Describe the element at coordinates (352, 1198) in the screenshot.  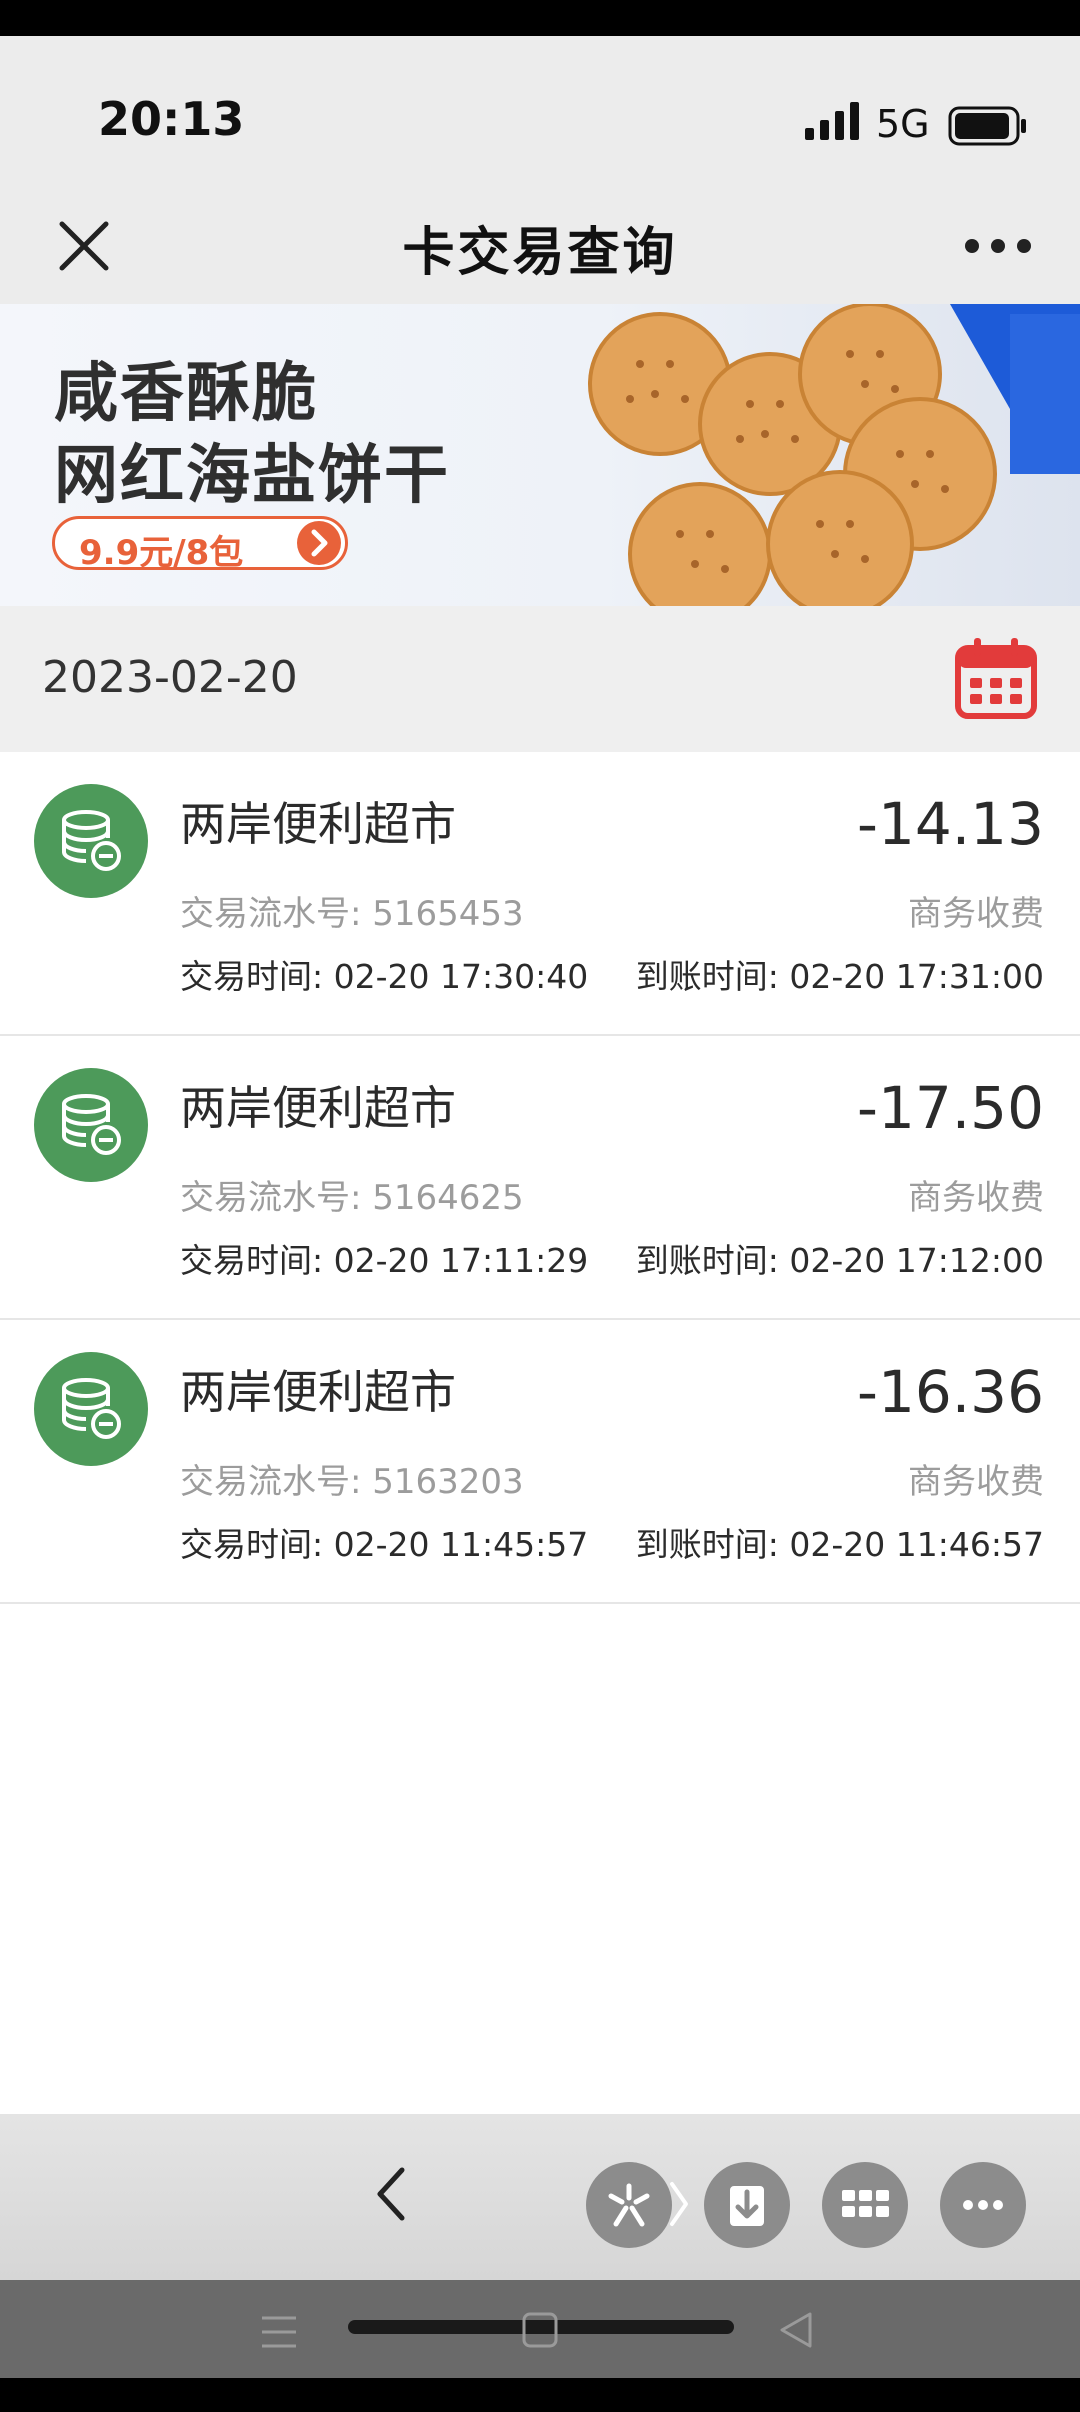
I see `transaction-serial: 交易流水号: 5164625` at that location.